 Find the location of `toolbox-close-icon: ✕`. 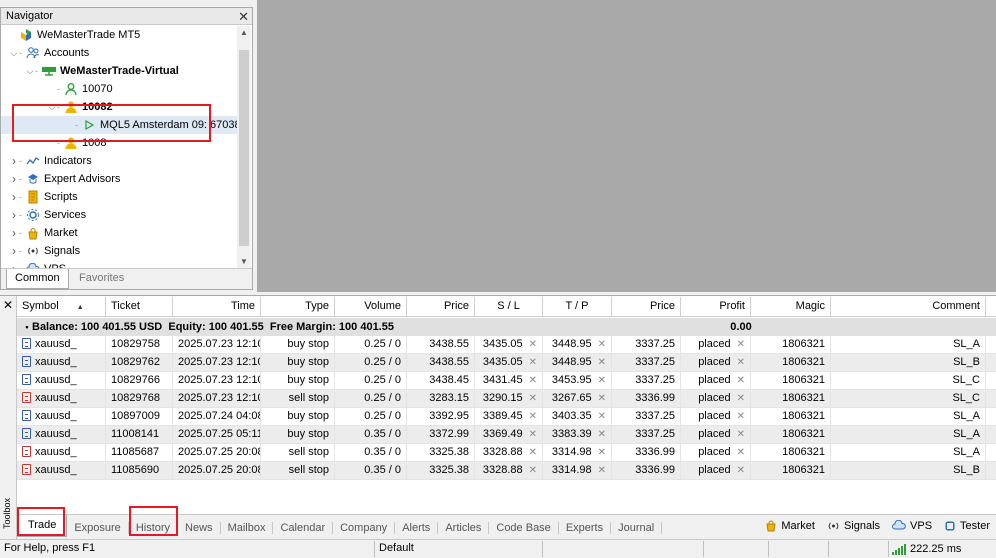

toolbox-close-icon: ✕ is located at coordinates (8, 305).